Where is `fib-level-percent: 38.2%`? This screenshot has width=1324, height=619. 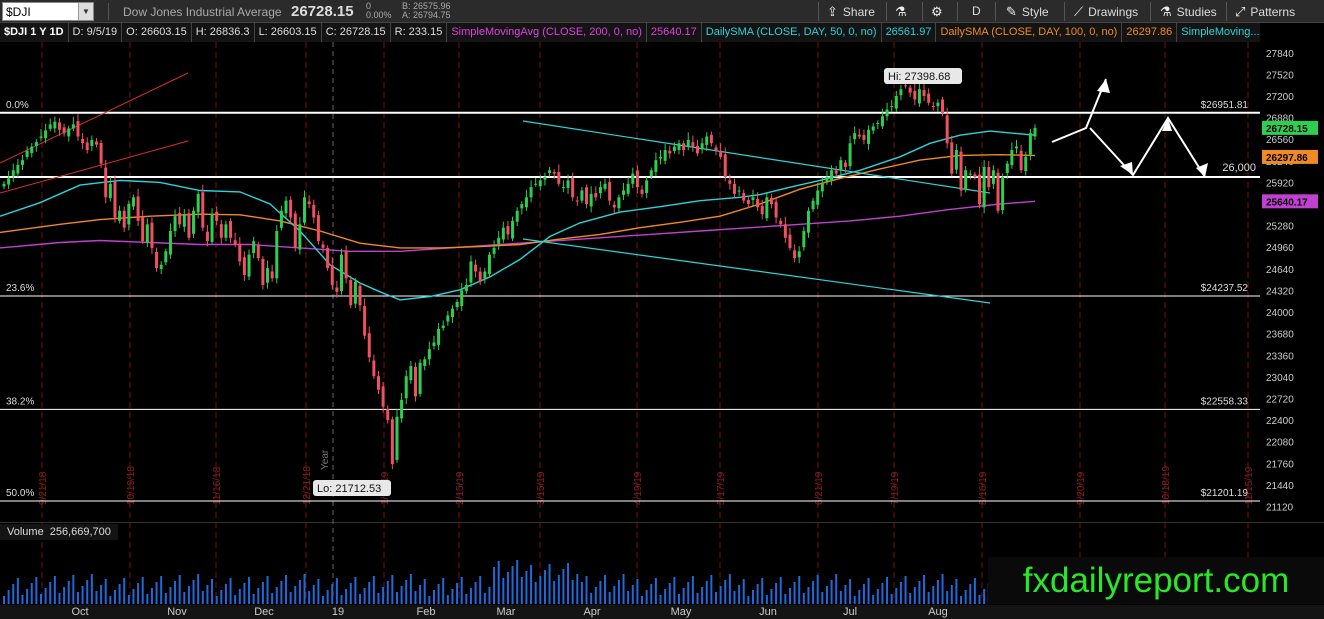
fib-level-percent: 38.2% is located at coordinates (20, 401).